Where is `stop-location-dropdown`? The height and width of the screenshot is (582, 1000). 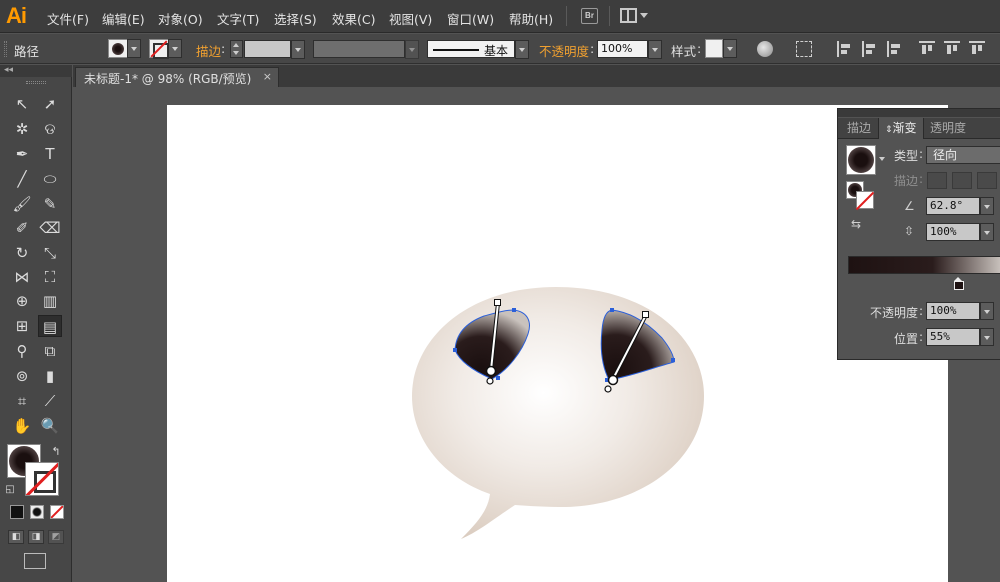 stop-location-dropdown is located at coordinates (987, 337).